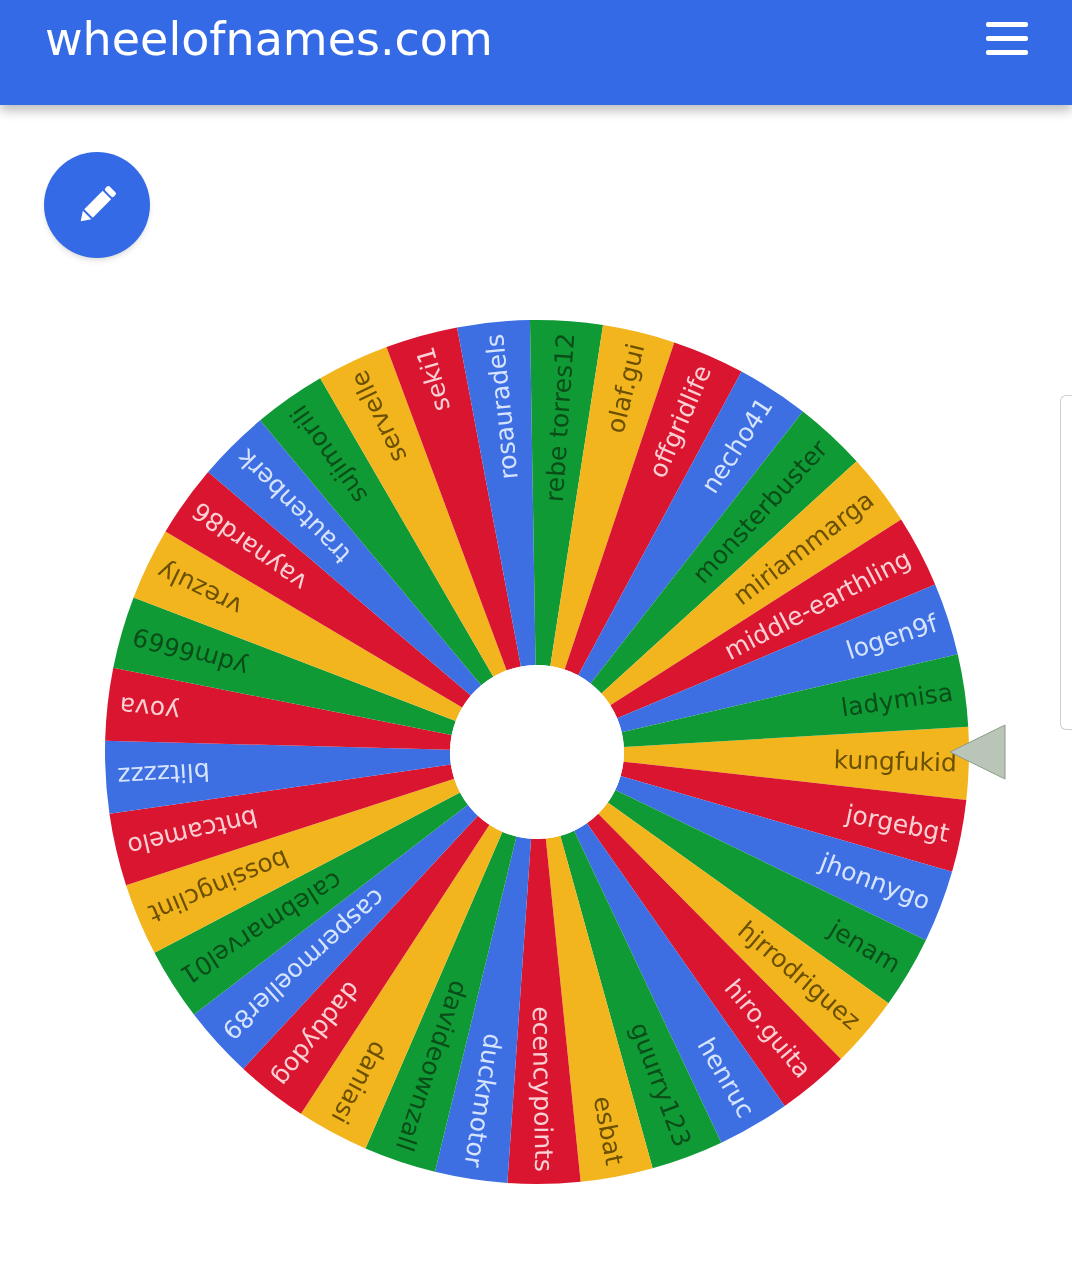 This screenshot has width=1072, height=1280. Describe the element at coordinates (163, 774) in the screenshot. I see `segment-label: blitzzzz` at that location.